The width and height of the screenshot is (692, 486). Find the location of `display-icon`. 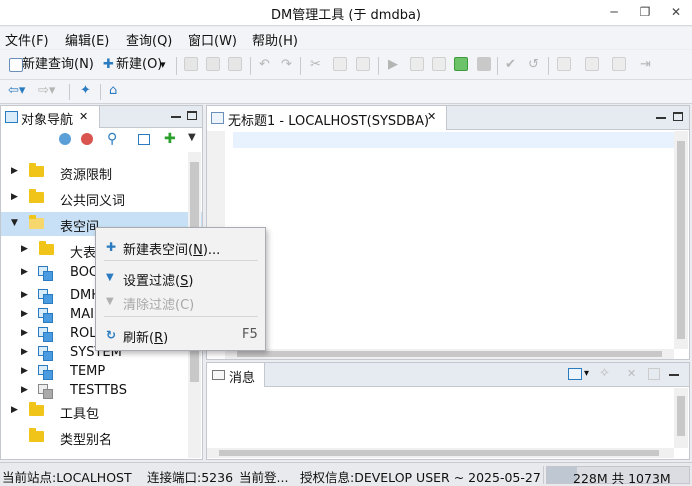

display-icon is located at coordinates (575, 374).